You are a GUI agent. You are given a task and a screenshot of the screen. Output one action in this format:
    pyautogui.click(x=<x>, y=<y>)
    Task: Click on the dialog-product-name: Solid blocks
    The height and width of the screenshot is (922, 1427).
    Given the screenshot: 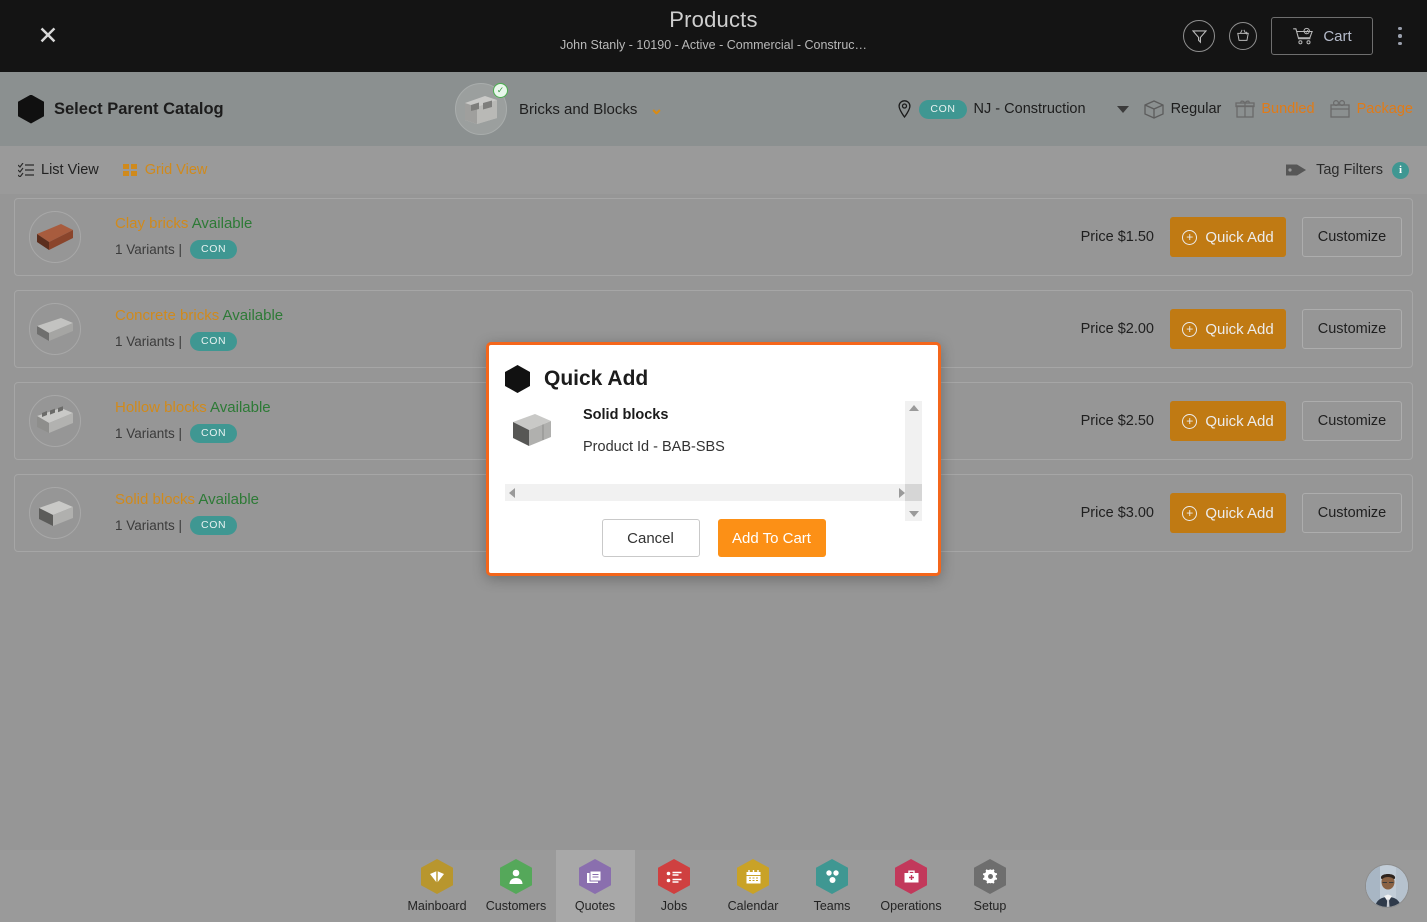 What is the action you would take?
    pyautogui.click(x=626, y=415)
    